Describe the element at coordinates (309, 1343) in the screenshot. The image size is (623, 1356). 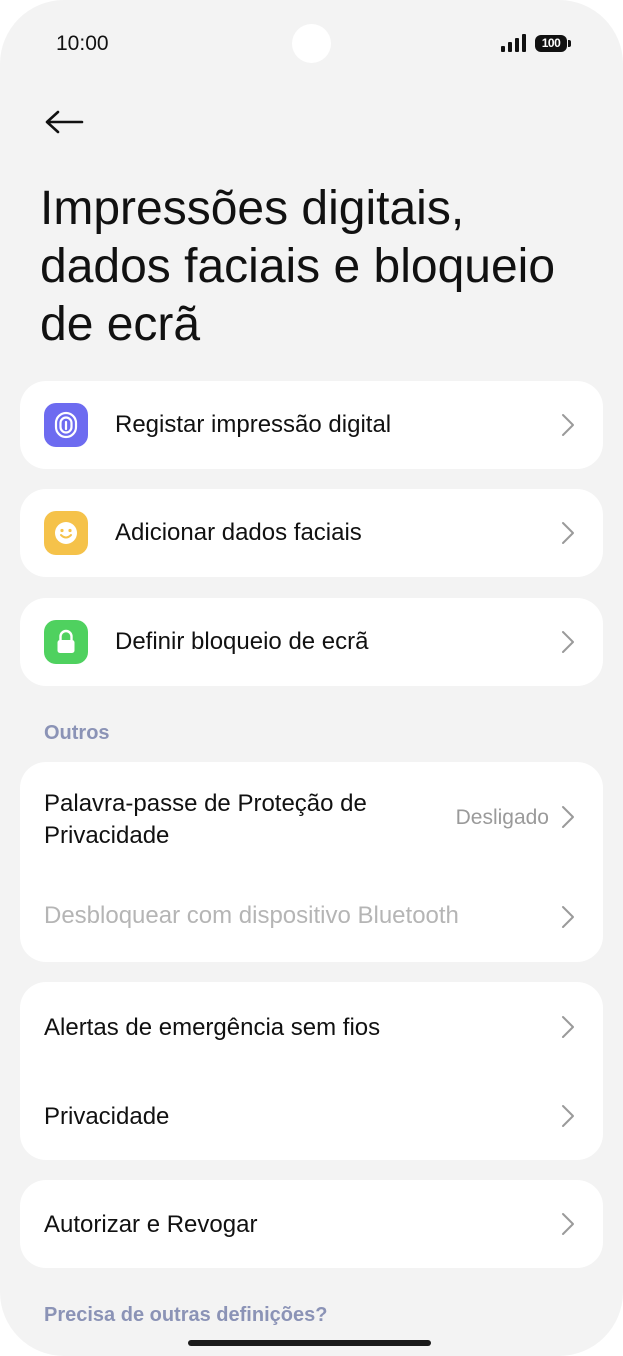
I see `home-indicator` at that location.